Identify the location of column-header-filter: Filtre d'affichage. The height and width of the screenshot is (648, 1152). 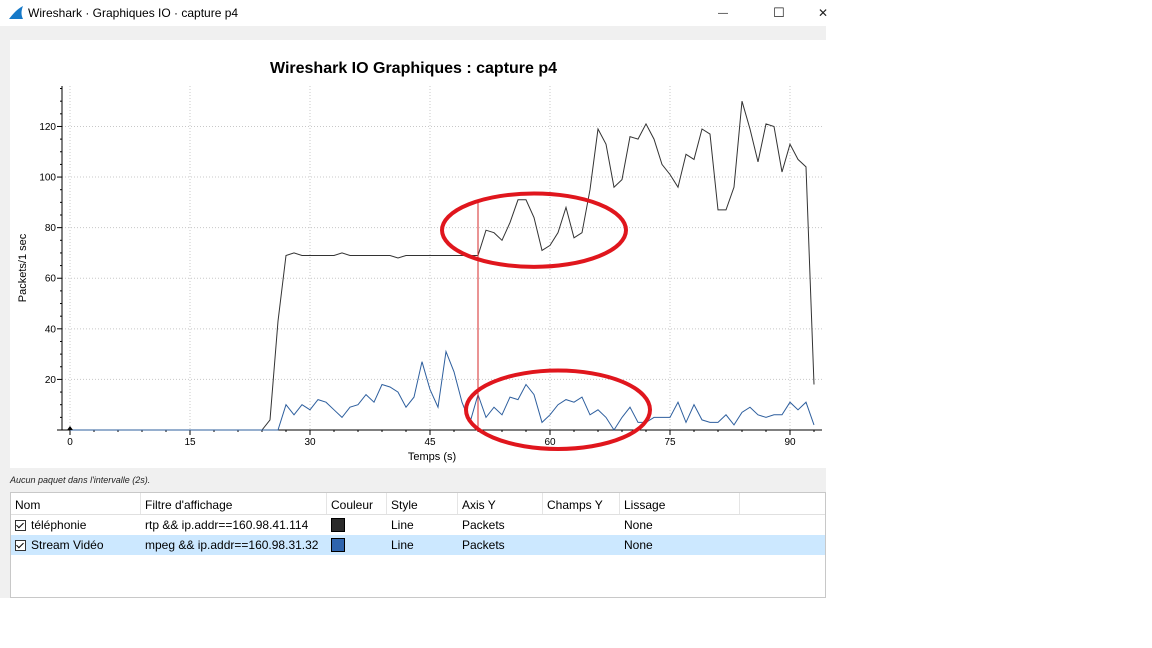
(234, 503).